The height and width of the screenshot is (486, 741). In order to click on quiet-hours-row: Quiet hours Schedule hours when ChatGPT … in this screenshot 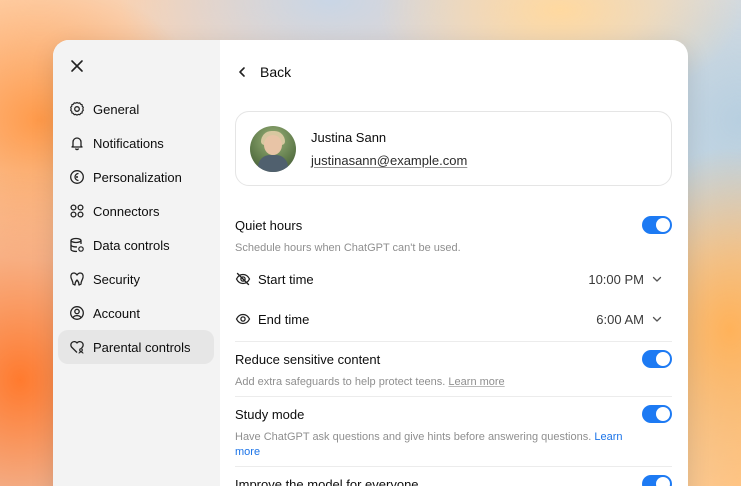, I will do `click(453, 236)`.